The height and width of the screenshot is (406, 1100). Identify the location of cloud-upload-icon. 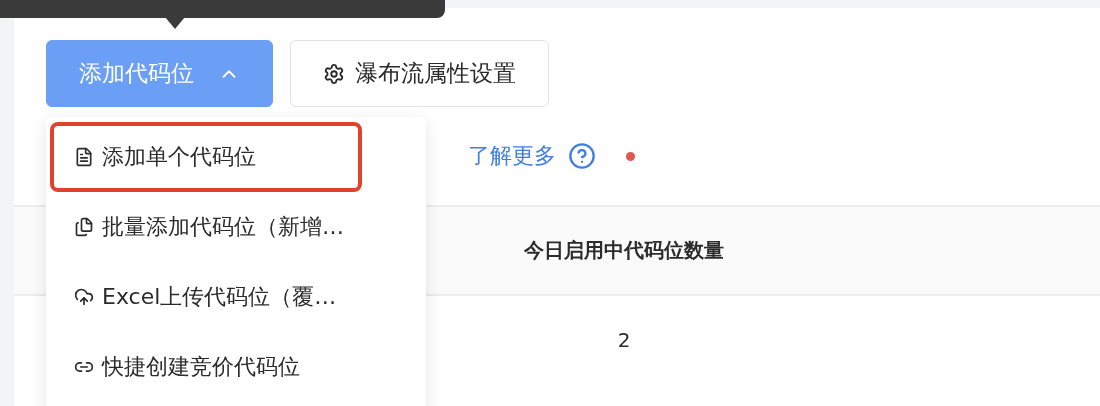
(84, 297).